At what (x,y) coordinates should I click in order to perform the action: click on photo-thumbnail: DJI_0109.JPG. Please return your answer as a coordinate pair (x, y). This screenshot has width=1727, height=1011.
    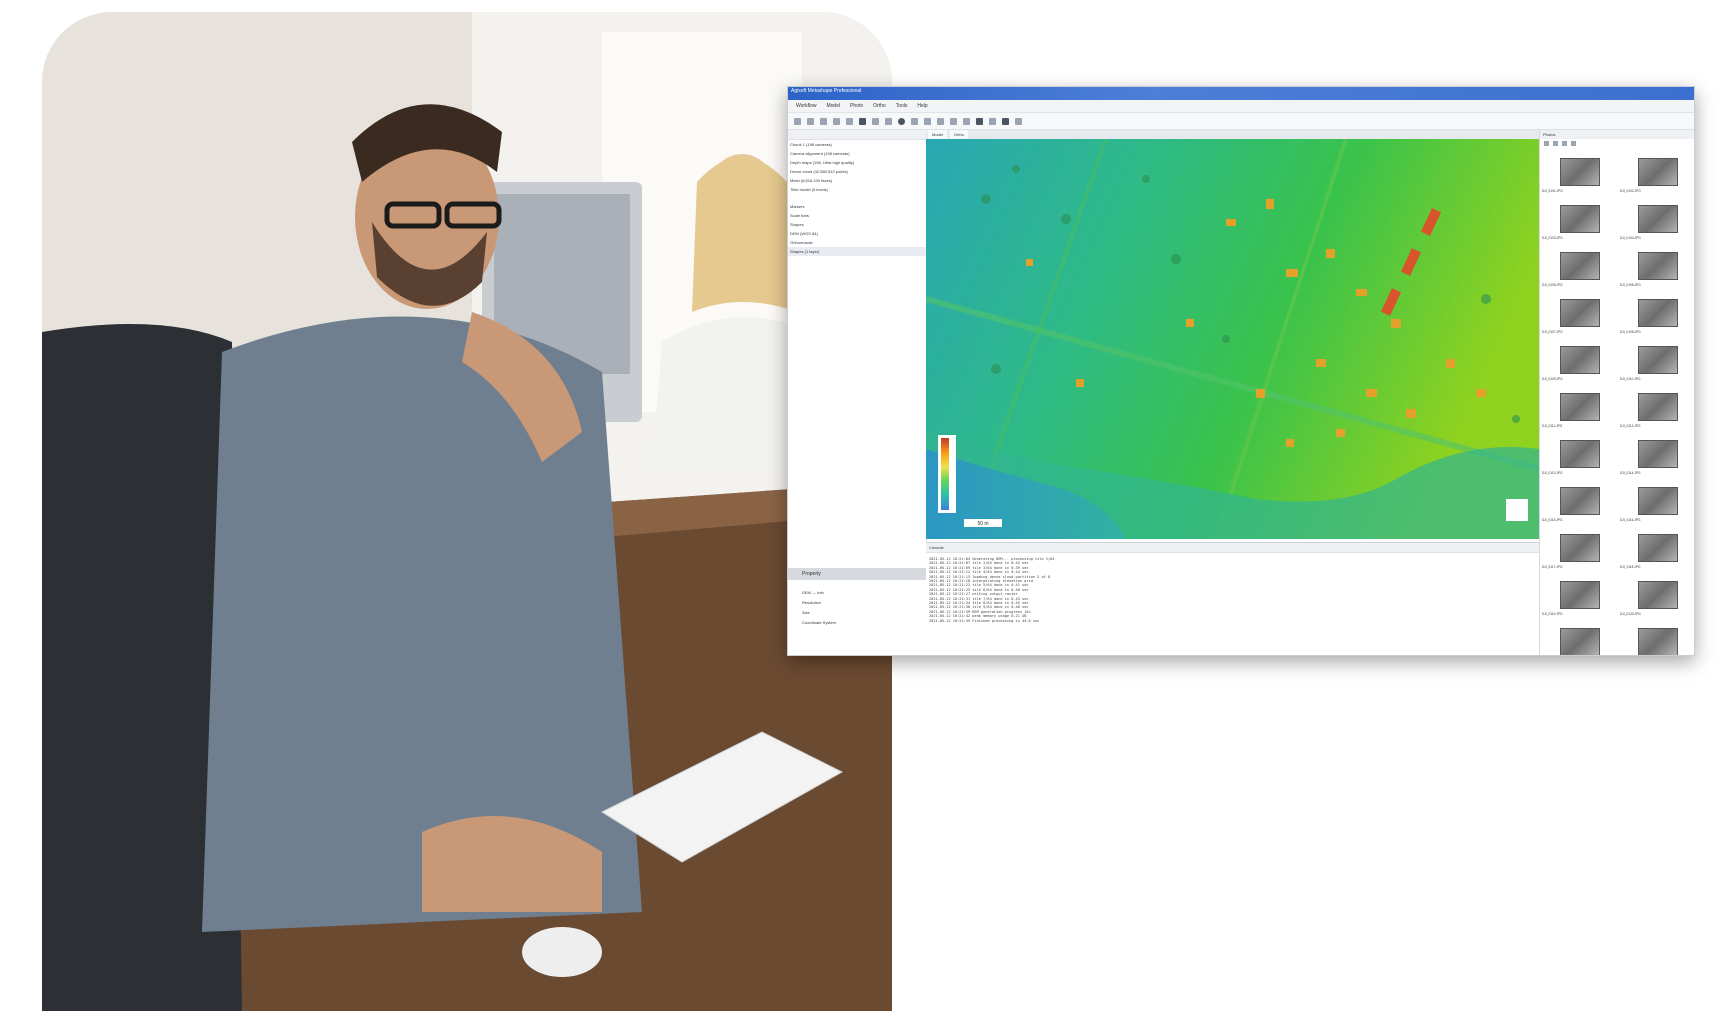
    Looking at the image, I should click on (1577, 365).